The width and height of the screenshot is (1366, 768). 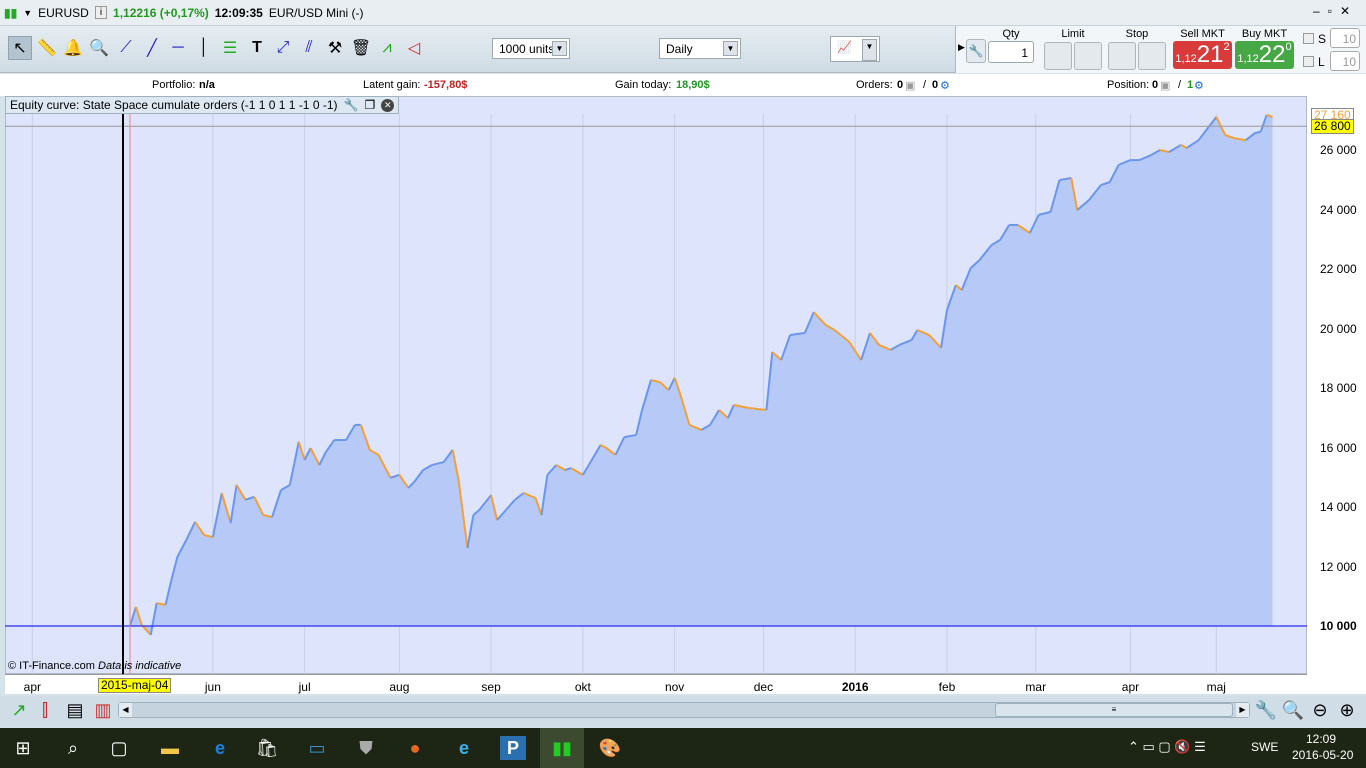 I want to click on task-view-icon: ▢, so click(x=119, y=748).